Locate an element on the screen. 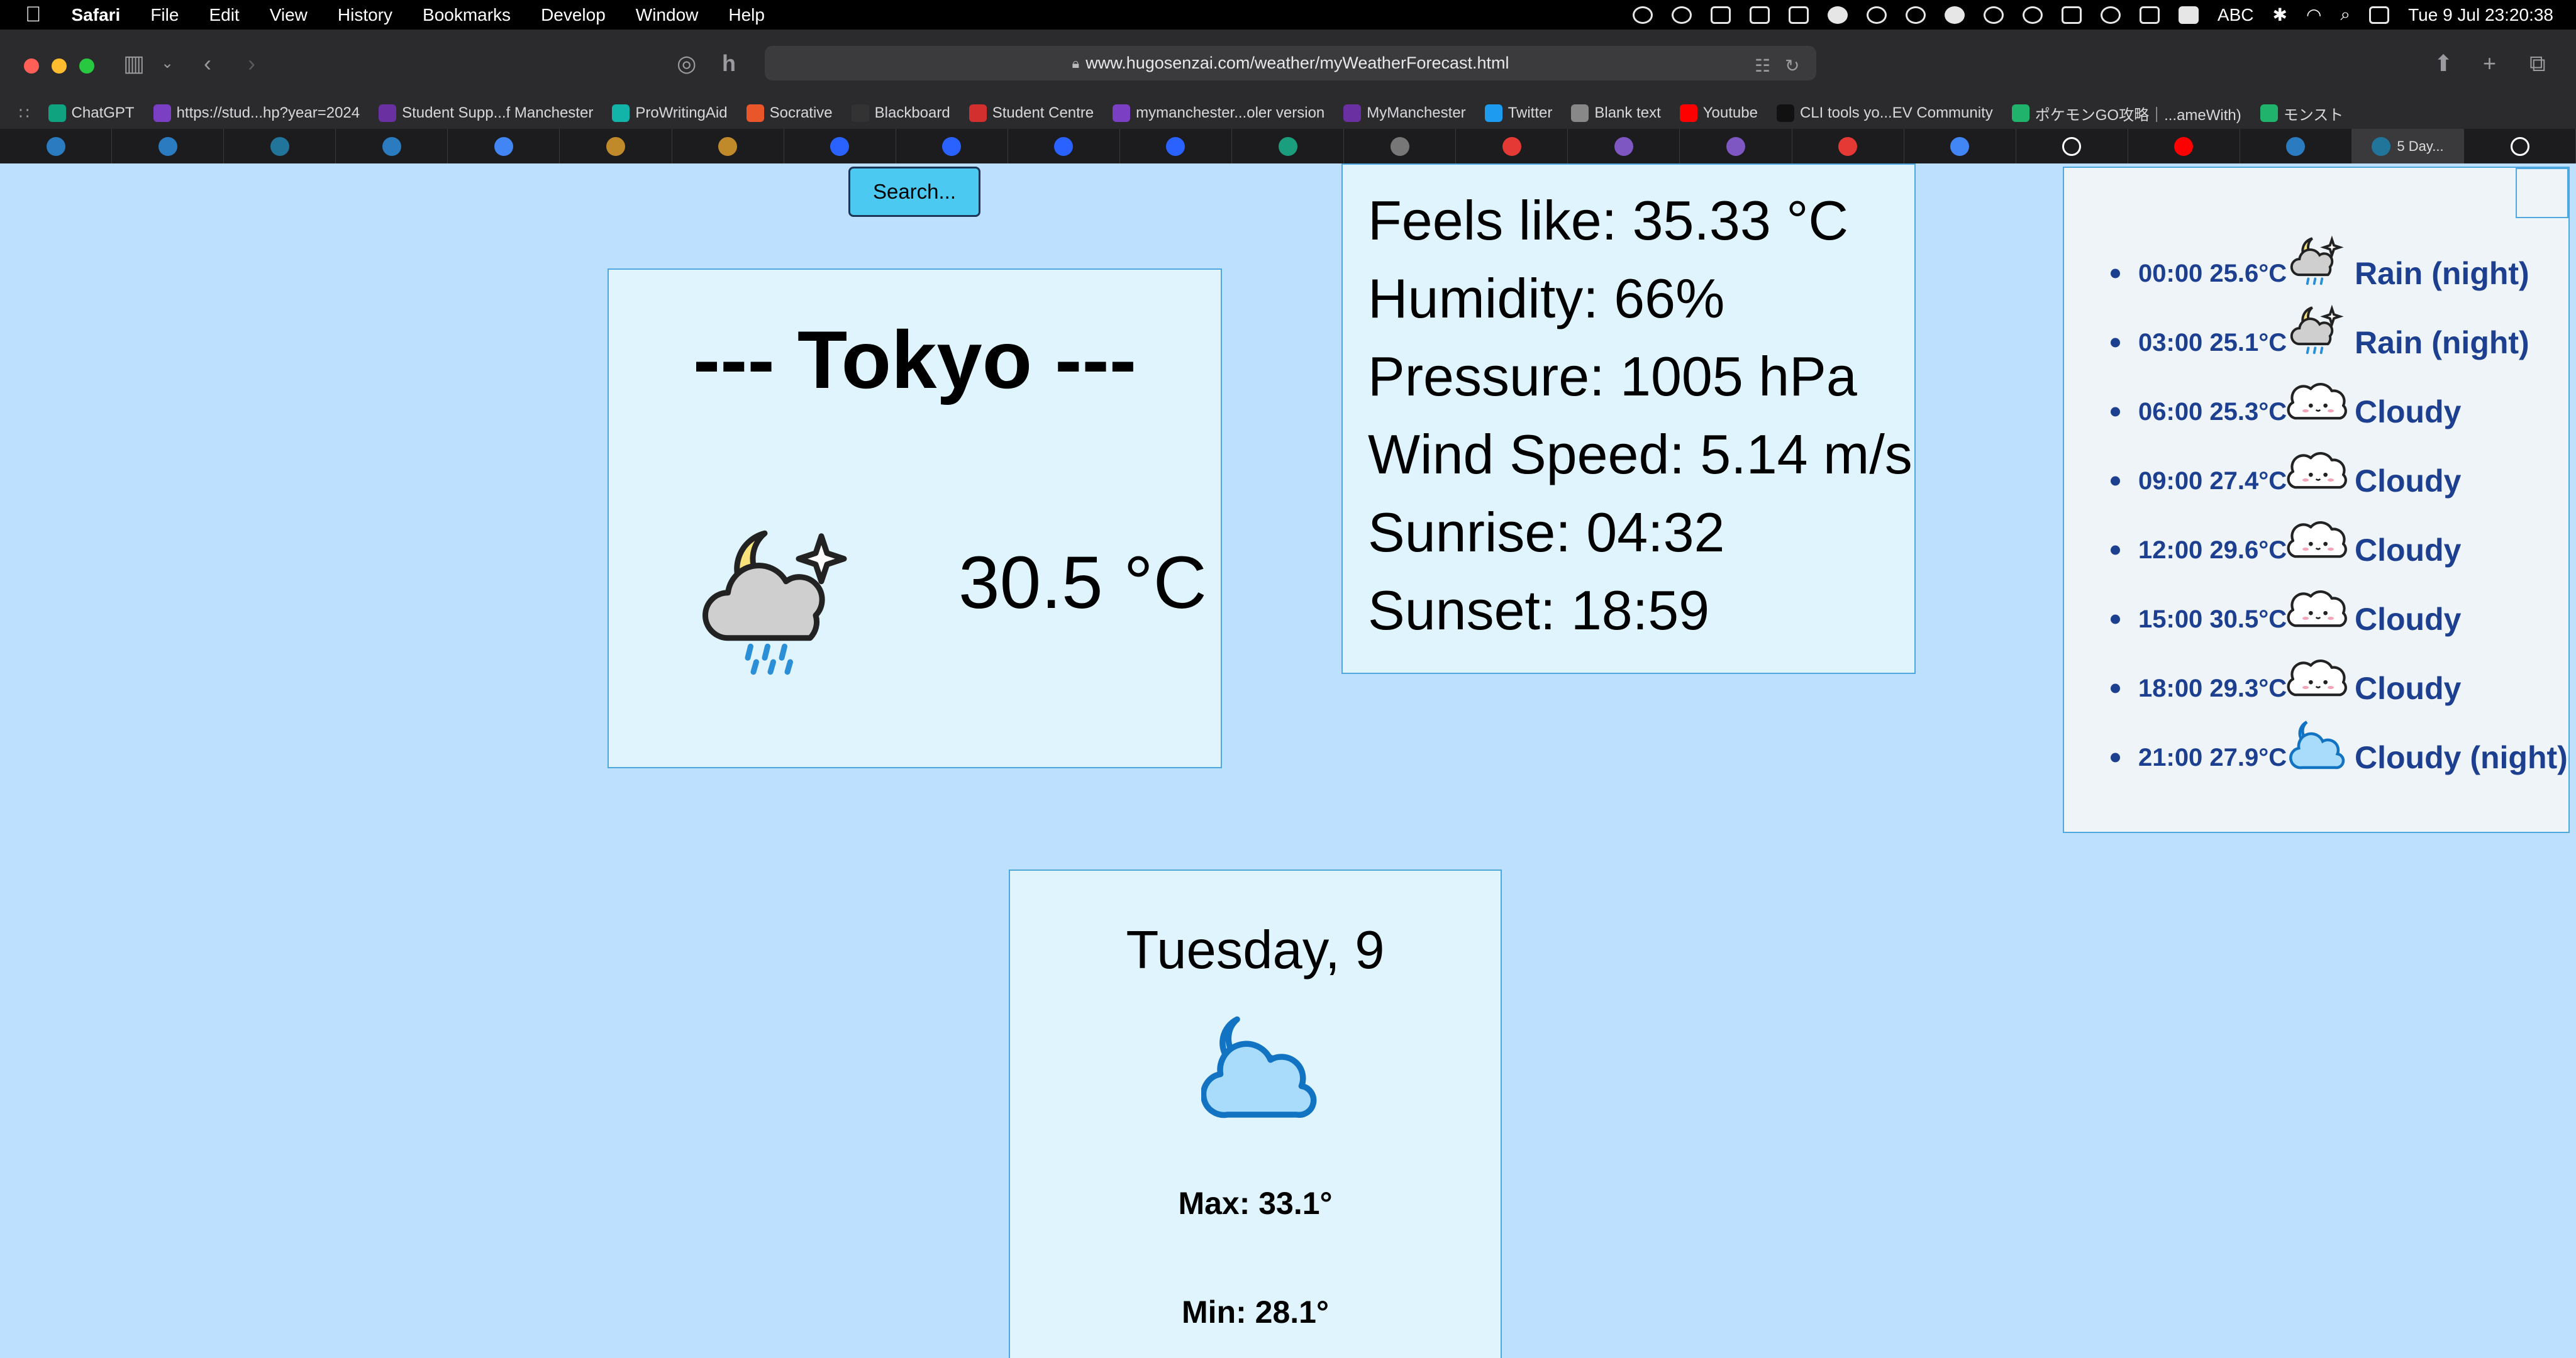 This screenshot has width=2576, height=1358. menu-view: View is located at coordinates (289, 15).